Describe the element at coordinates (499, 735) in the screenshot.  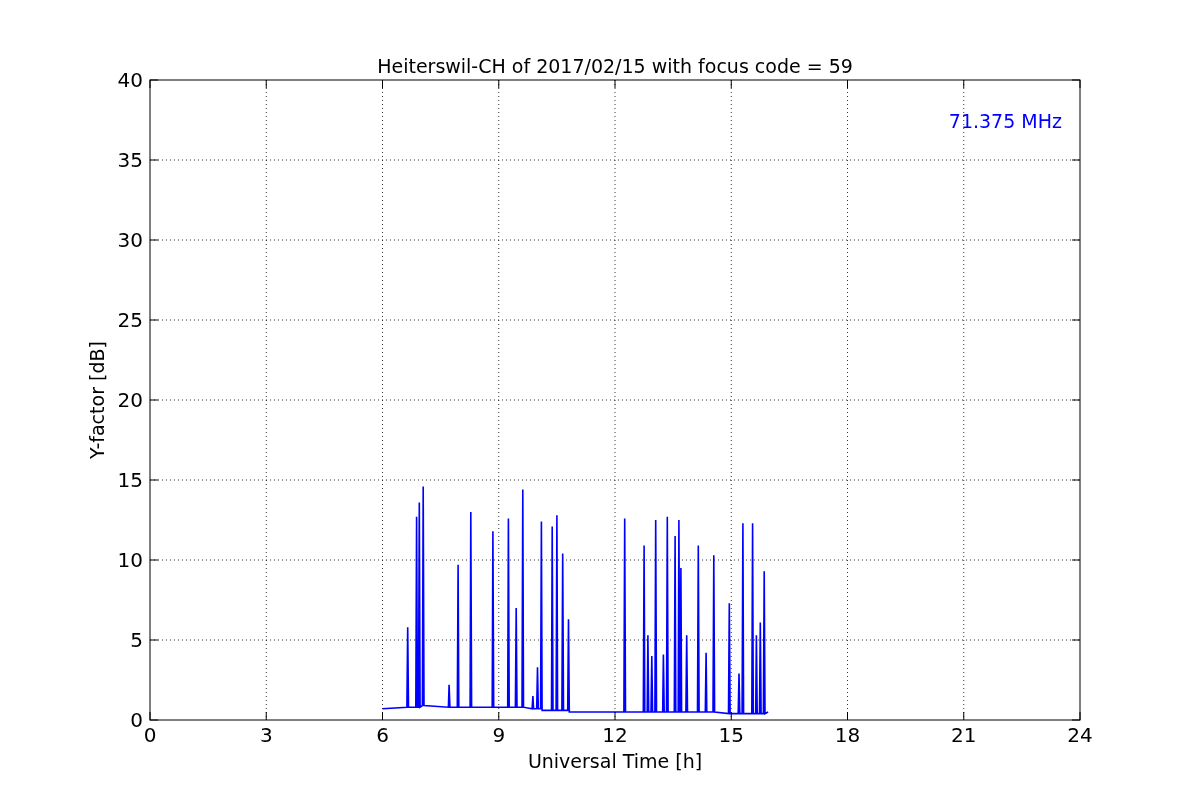
I see `x-tick-label: 9` at that location.